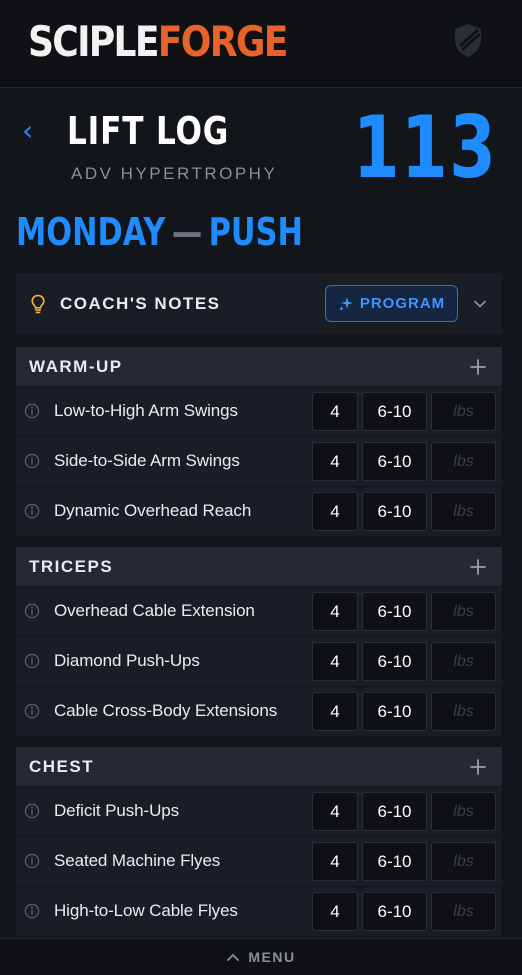 This screenshot has width=522, height=975. What do you see at coordinates (76, 366) in the screenshot?
I see `section-title: WARM-UP` at bounding box center [76, 366].